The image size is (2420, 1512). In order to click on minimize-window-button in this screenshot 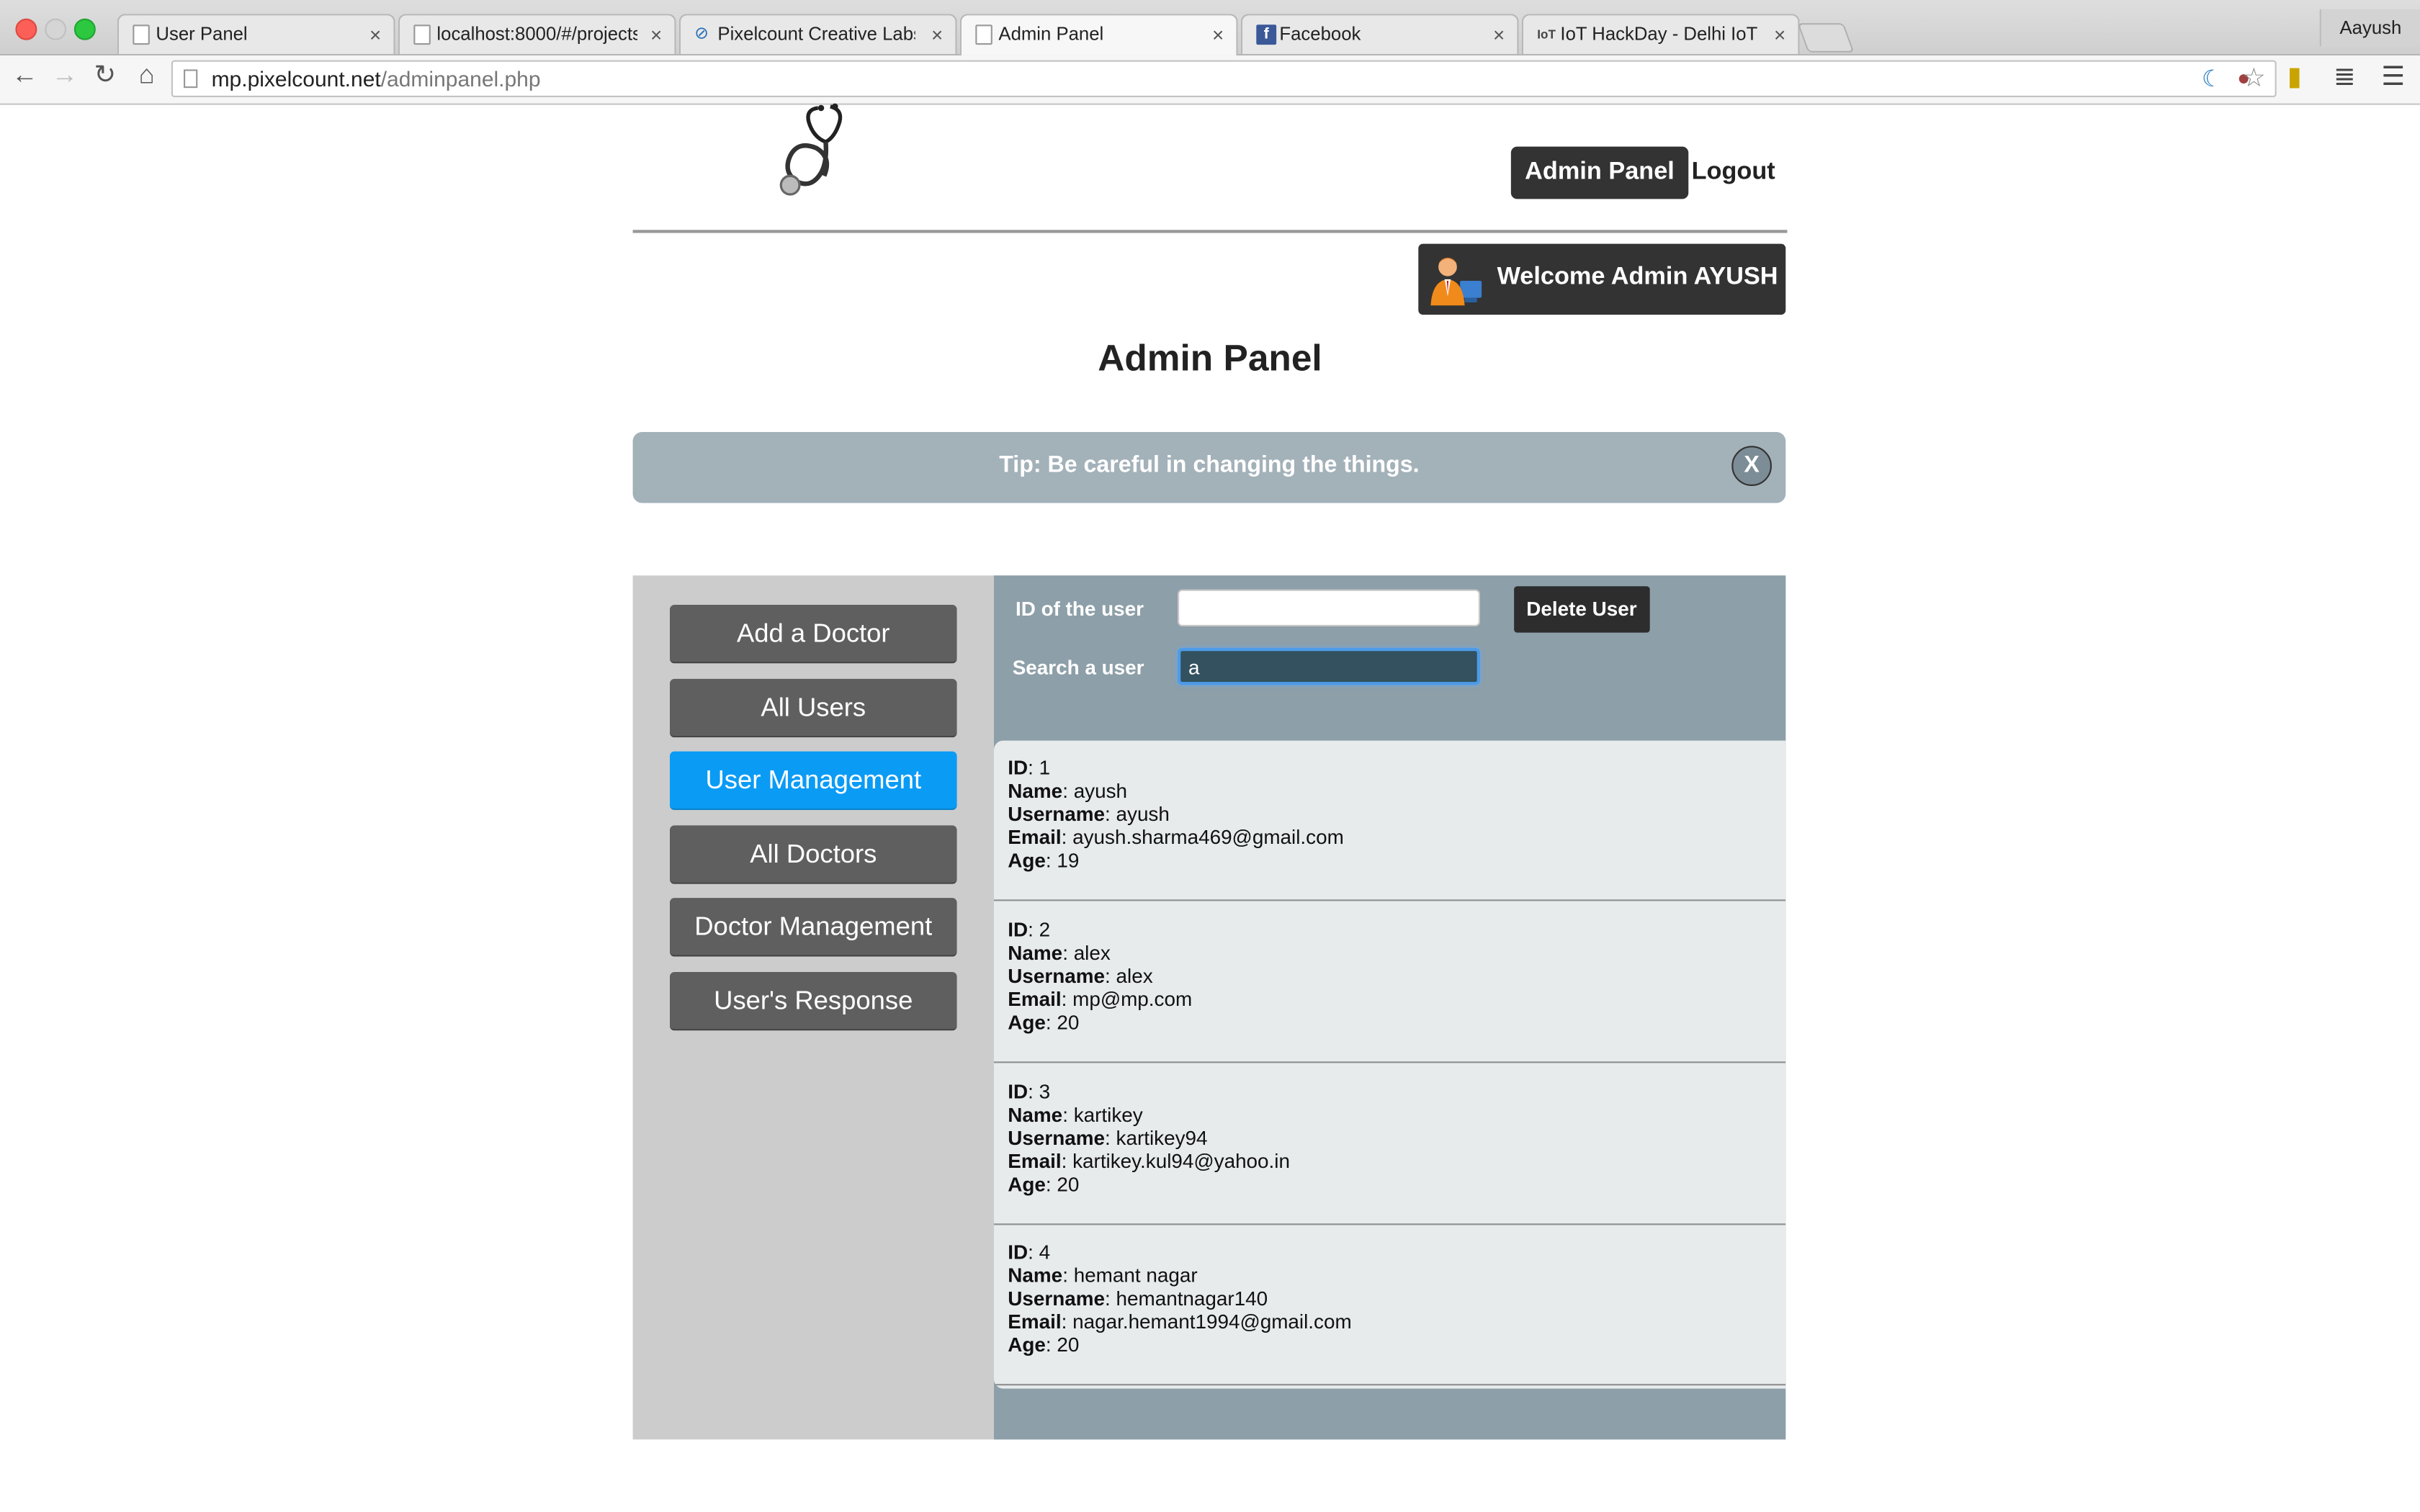, I will do `click(56, 29)`.